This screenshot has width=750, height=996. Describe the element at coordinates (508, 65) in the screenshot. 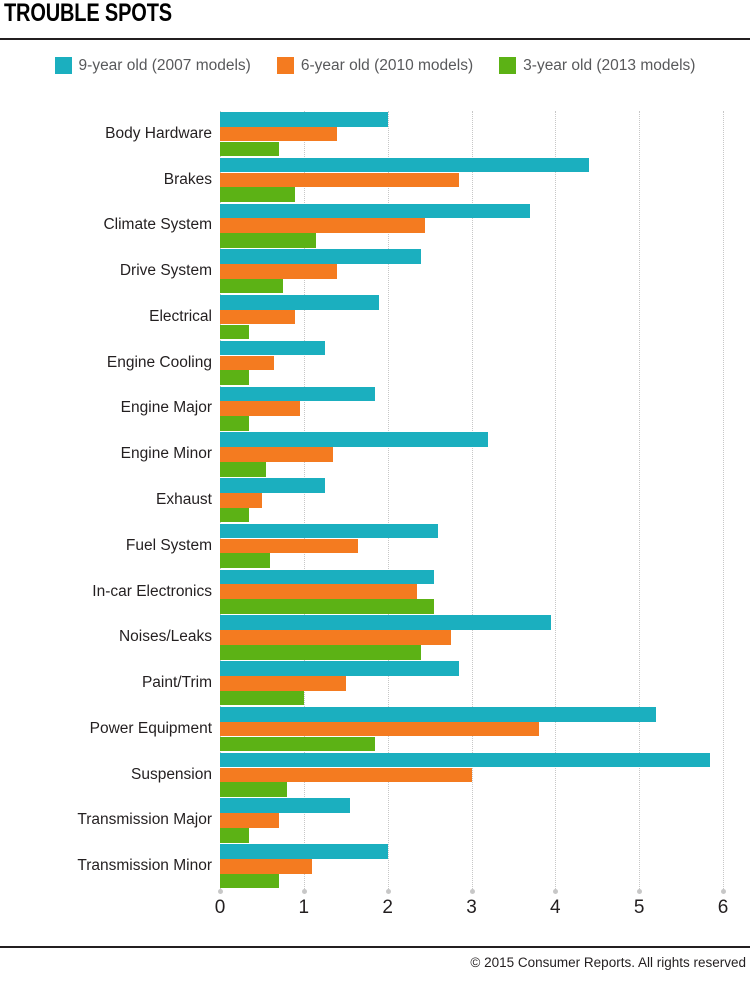

I see `legend-swatch-green` at that location.